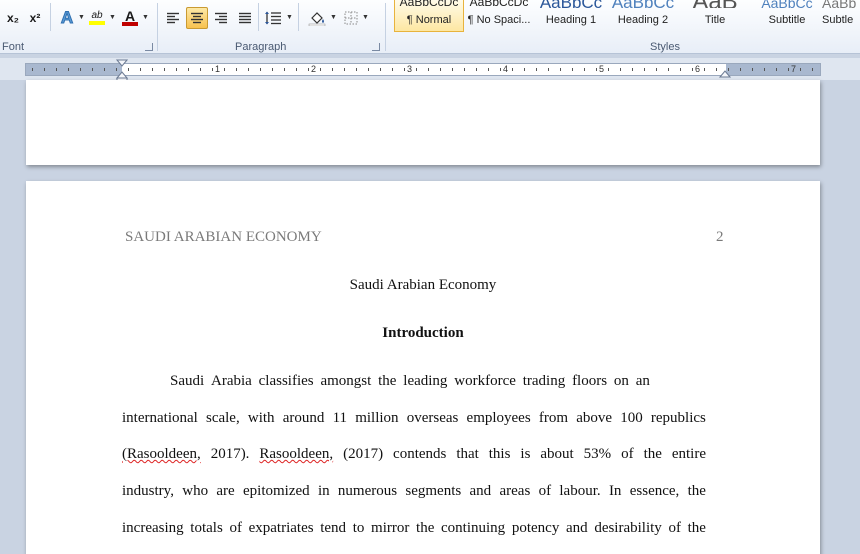 The image size is (860, 554). Describe the element at coordinates (195, 491) in the screenshot. I see `word: who` at that location.